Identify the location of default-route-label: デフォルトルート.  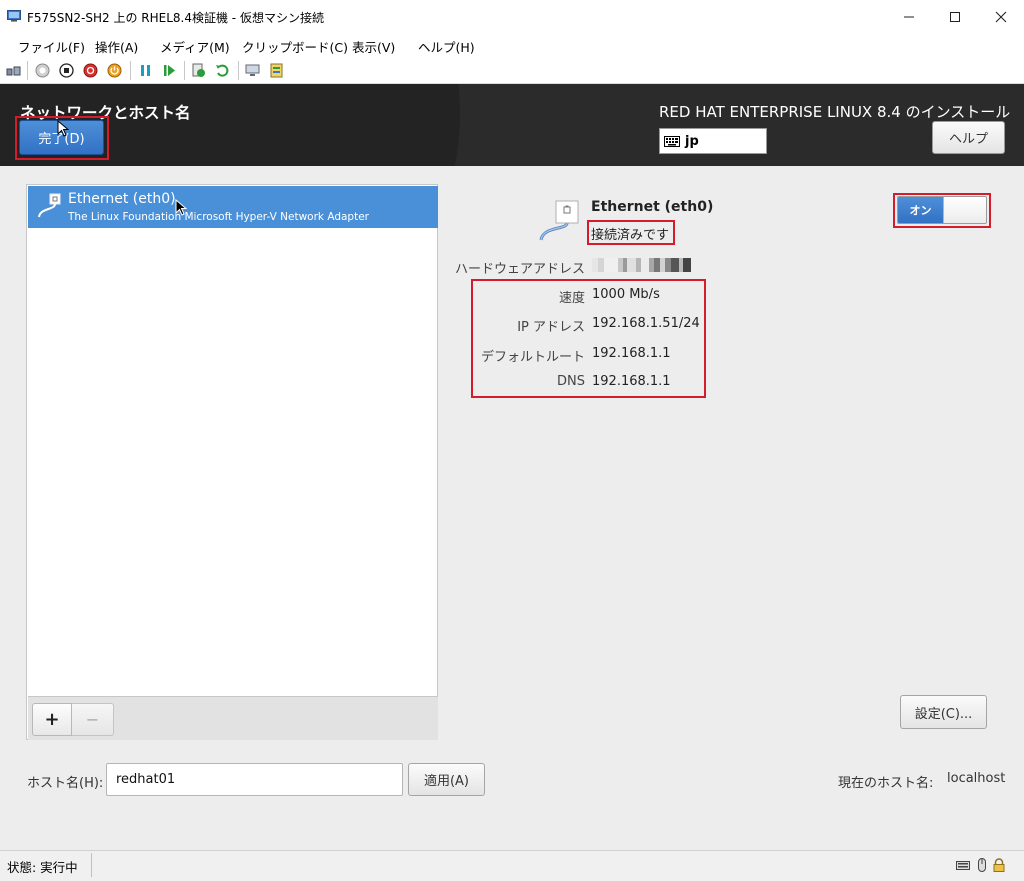
(532, 357).